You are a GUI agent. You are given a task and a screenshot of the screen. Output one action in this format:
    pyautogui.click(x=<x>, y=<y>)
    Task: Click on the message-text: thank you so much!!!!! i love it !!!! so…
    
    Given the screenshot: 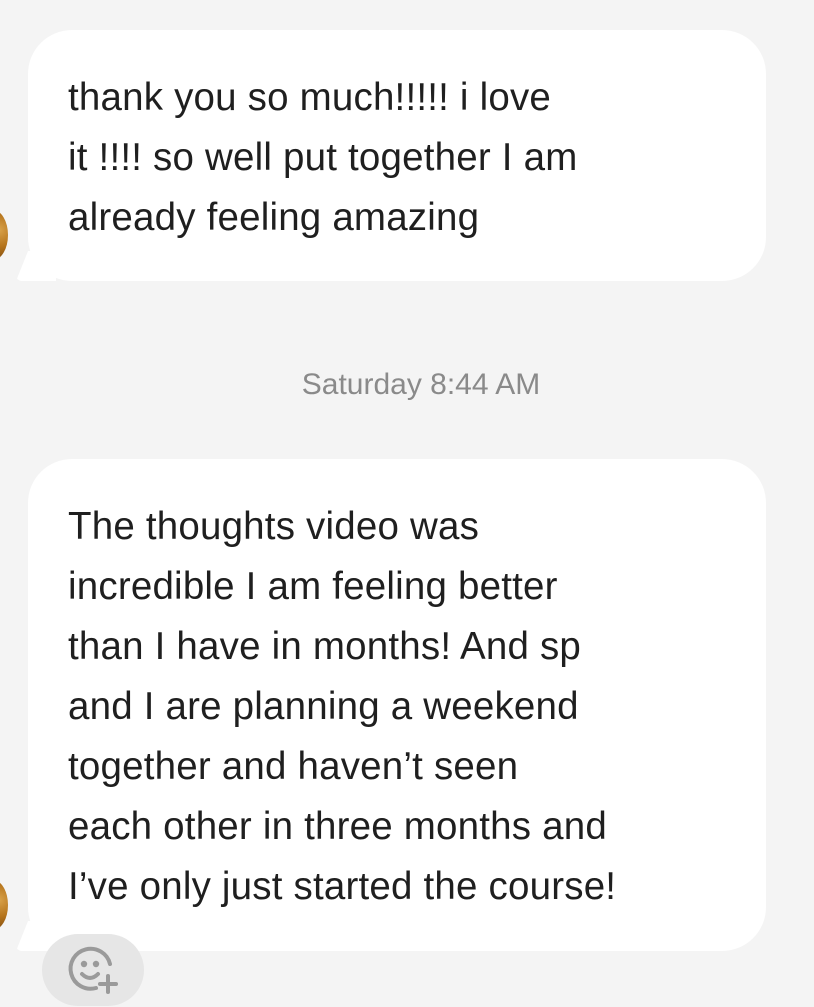 What is the action you would take?
    pyautogui.click(x=323, y=157)
    